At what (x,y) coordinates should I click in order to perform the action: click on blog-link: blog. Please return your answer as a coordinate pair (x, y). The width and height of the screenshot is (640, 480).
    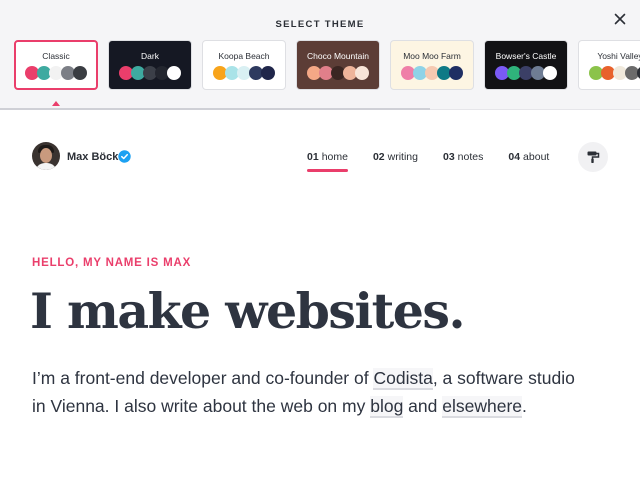
    Looking at the image, I should click on (387, 407).